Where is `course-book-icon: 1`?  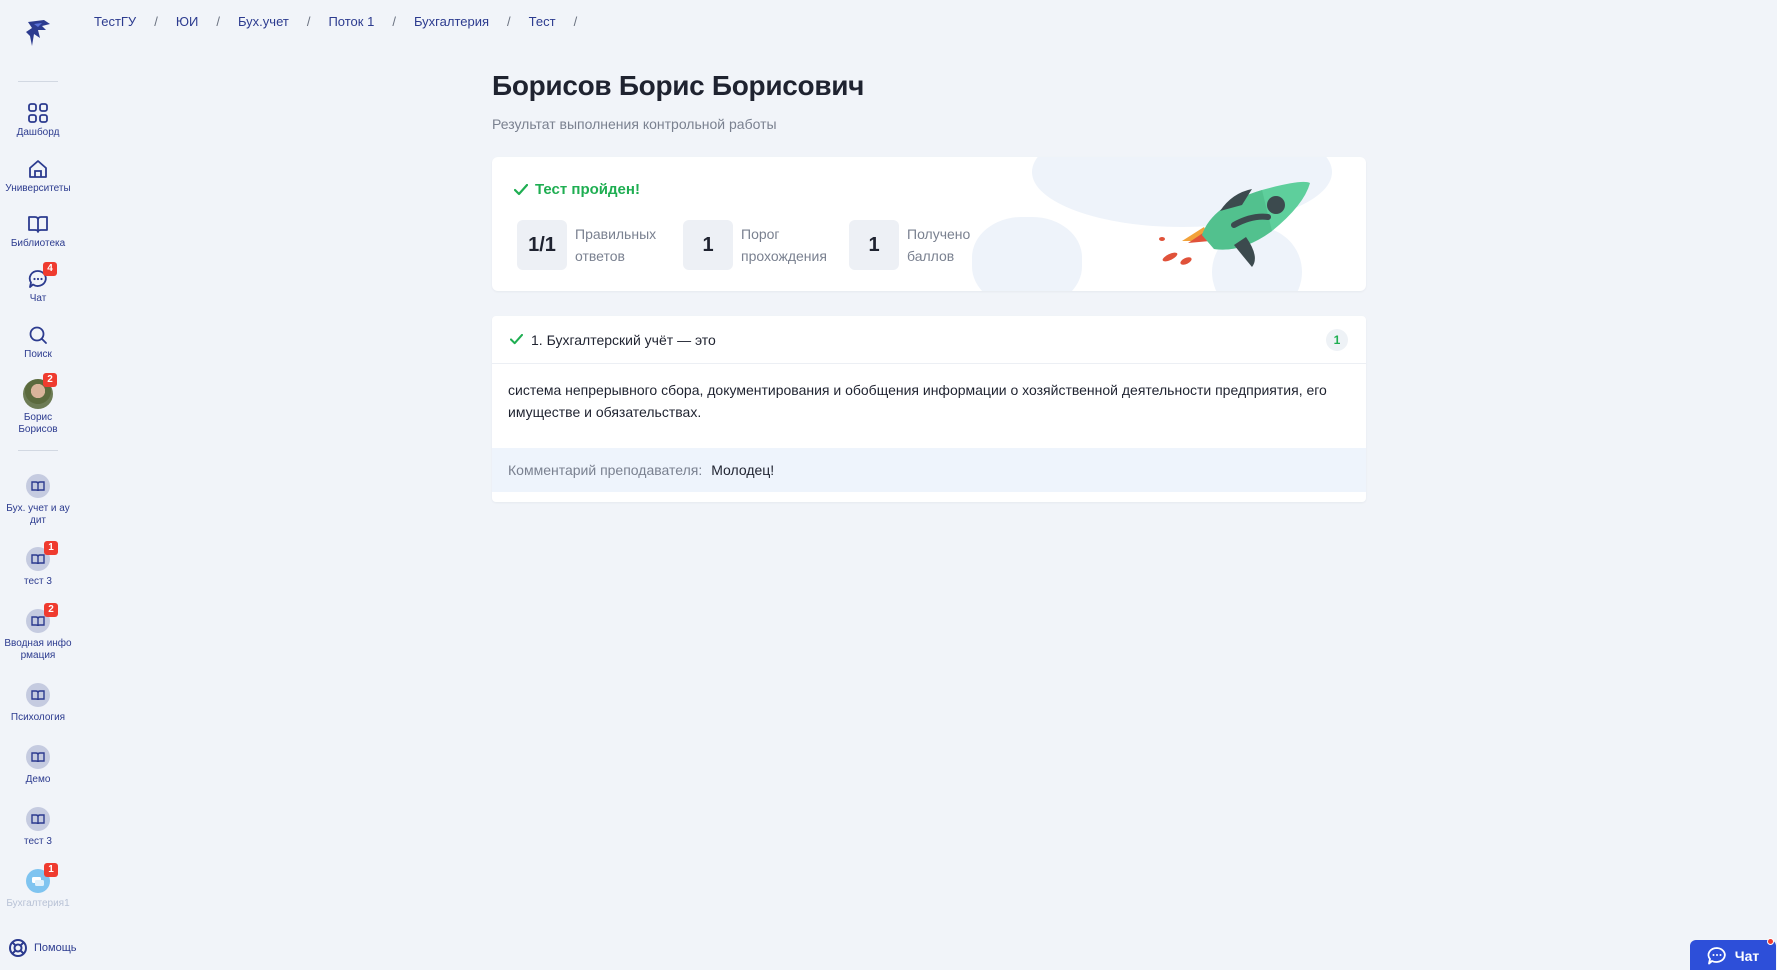
course-book-icon: 1 is located at coordinates (42, 556).